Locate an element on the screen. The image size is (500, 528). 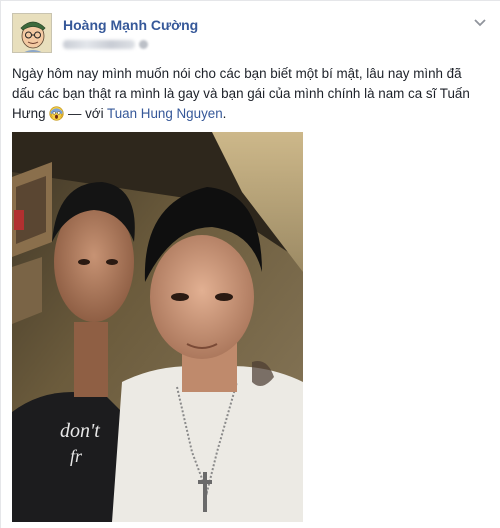
cartoon-portrait-icon is located at coordinates (32, 33).